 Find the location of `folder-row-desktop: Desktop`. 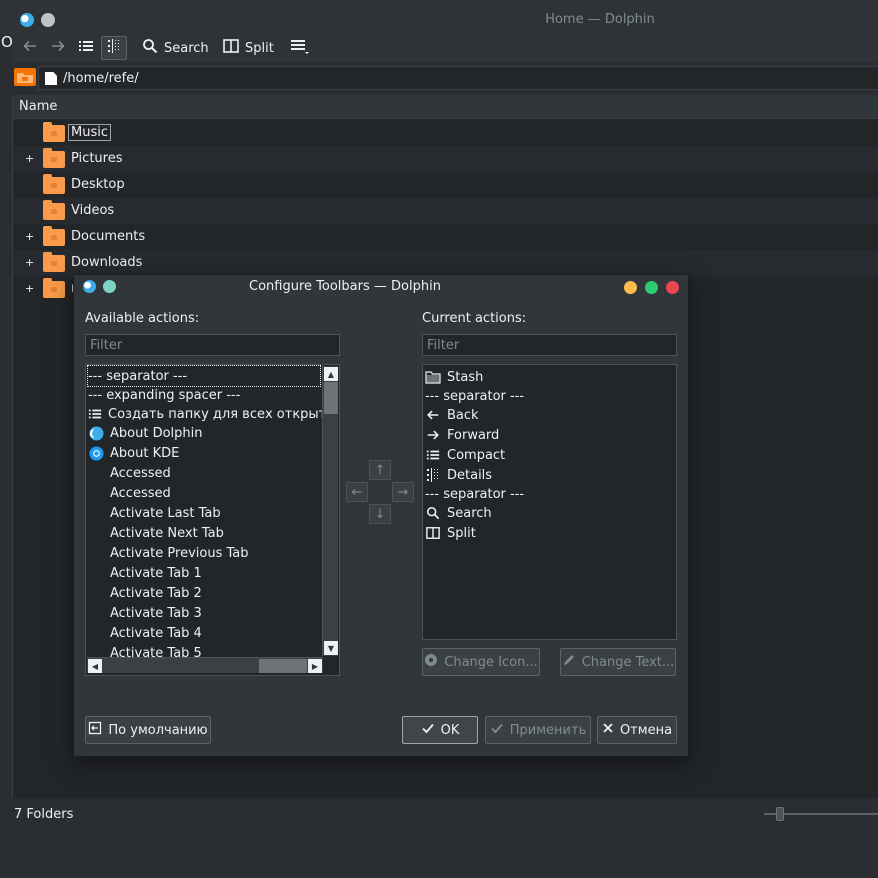

folder-row-desktop: Desktop is located at coordinates (445, 185).